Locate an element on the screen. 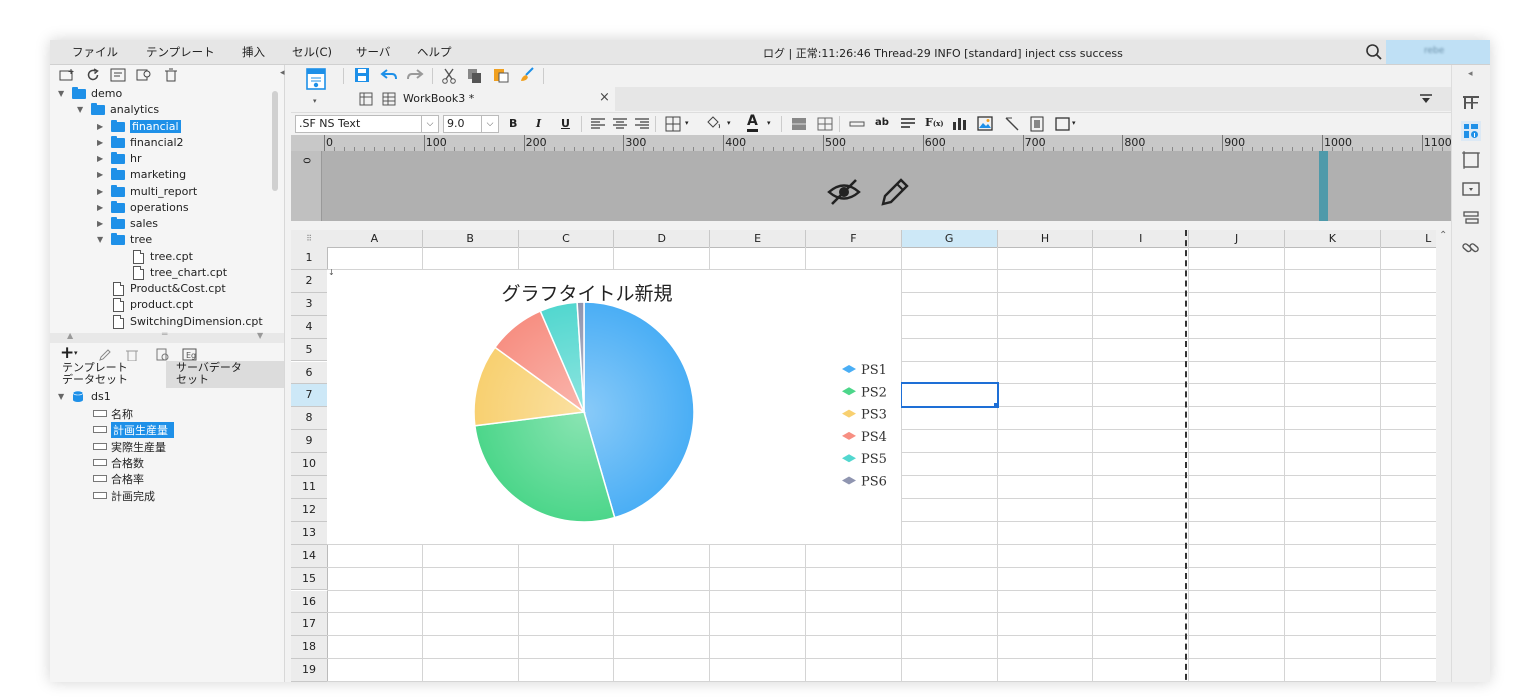 The height and width of the screenshot is (700, 1540). fill-color-icon is located at coordinates (714, 123).